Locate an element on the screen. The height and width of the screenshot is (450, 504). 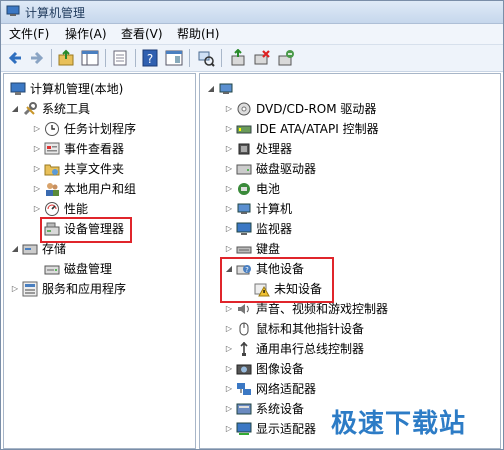
disk-management-icon is located at coordinates (52, 270).